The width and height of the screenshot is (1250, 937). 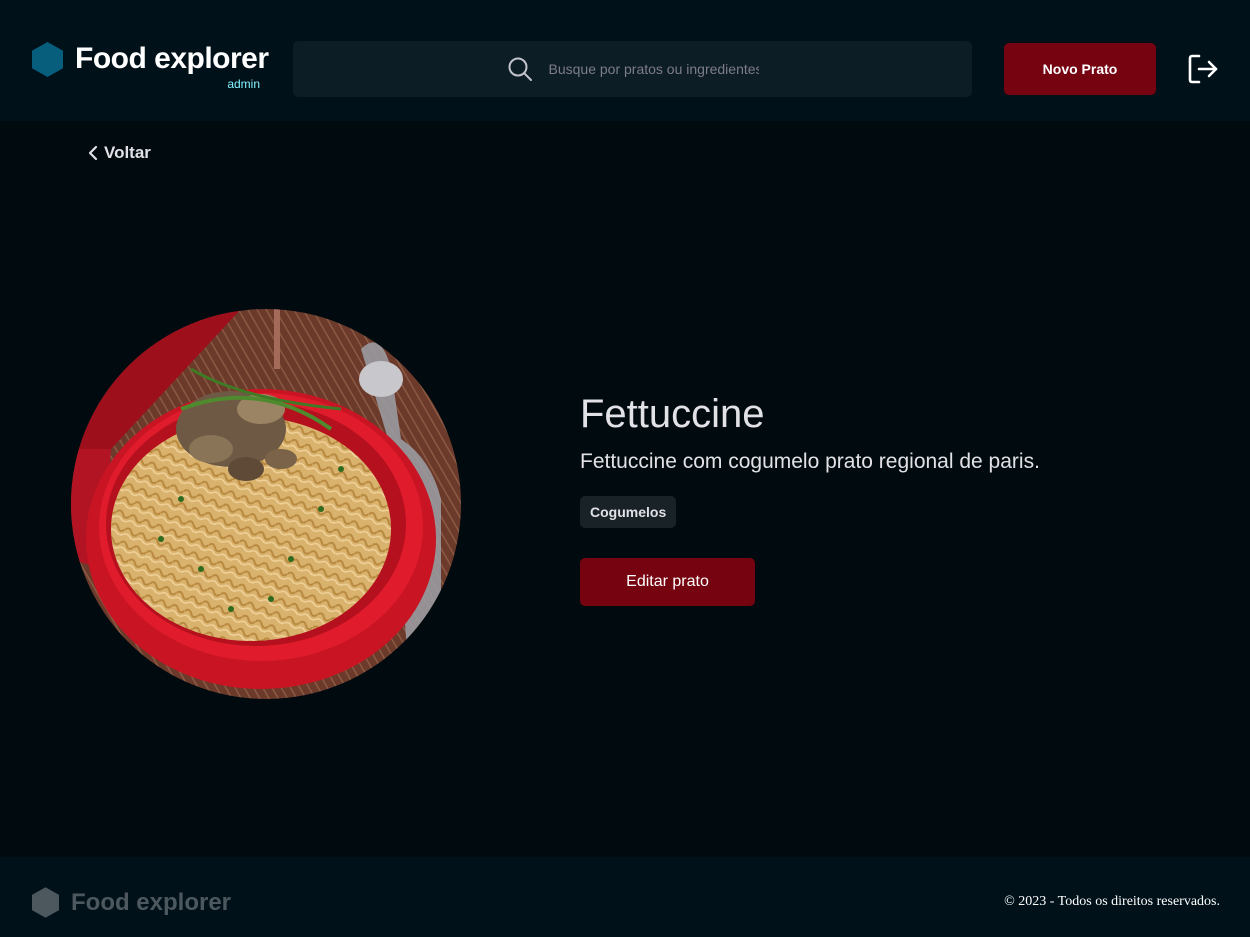 I want to click on brand-logo: Food explorer admin, so click(x=150, y=68).